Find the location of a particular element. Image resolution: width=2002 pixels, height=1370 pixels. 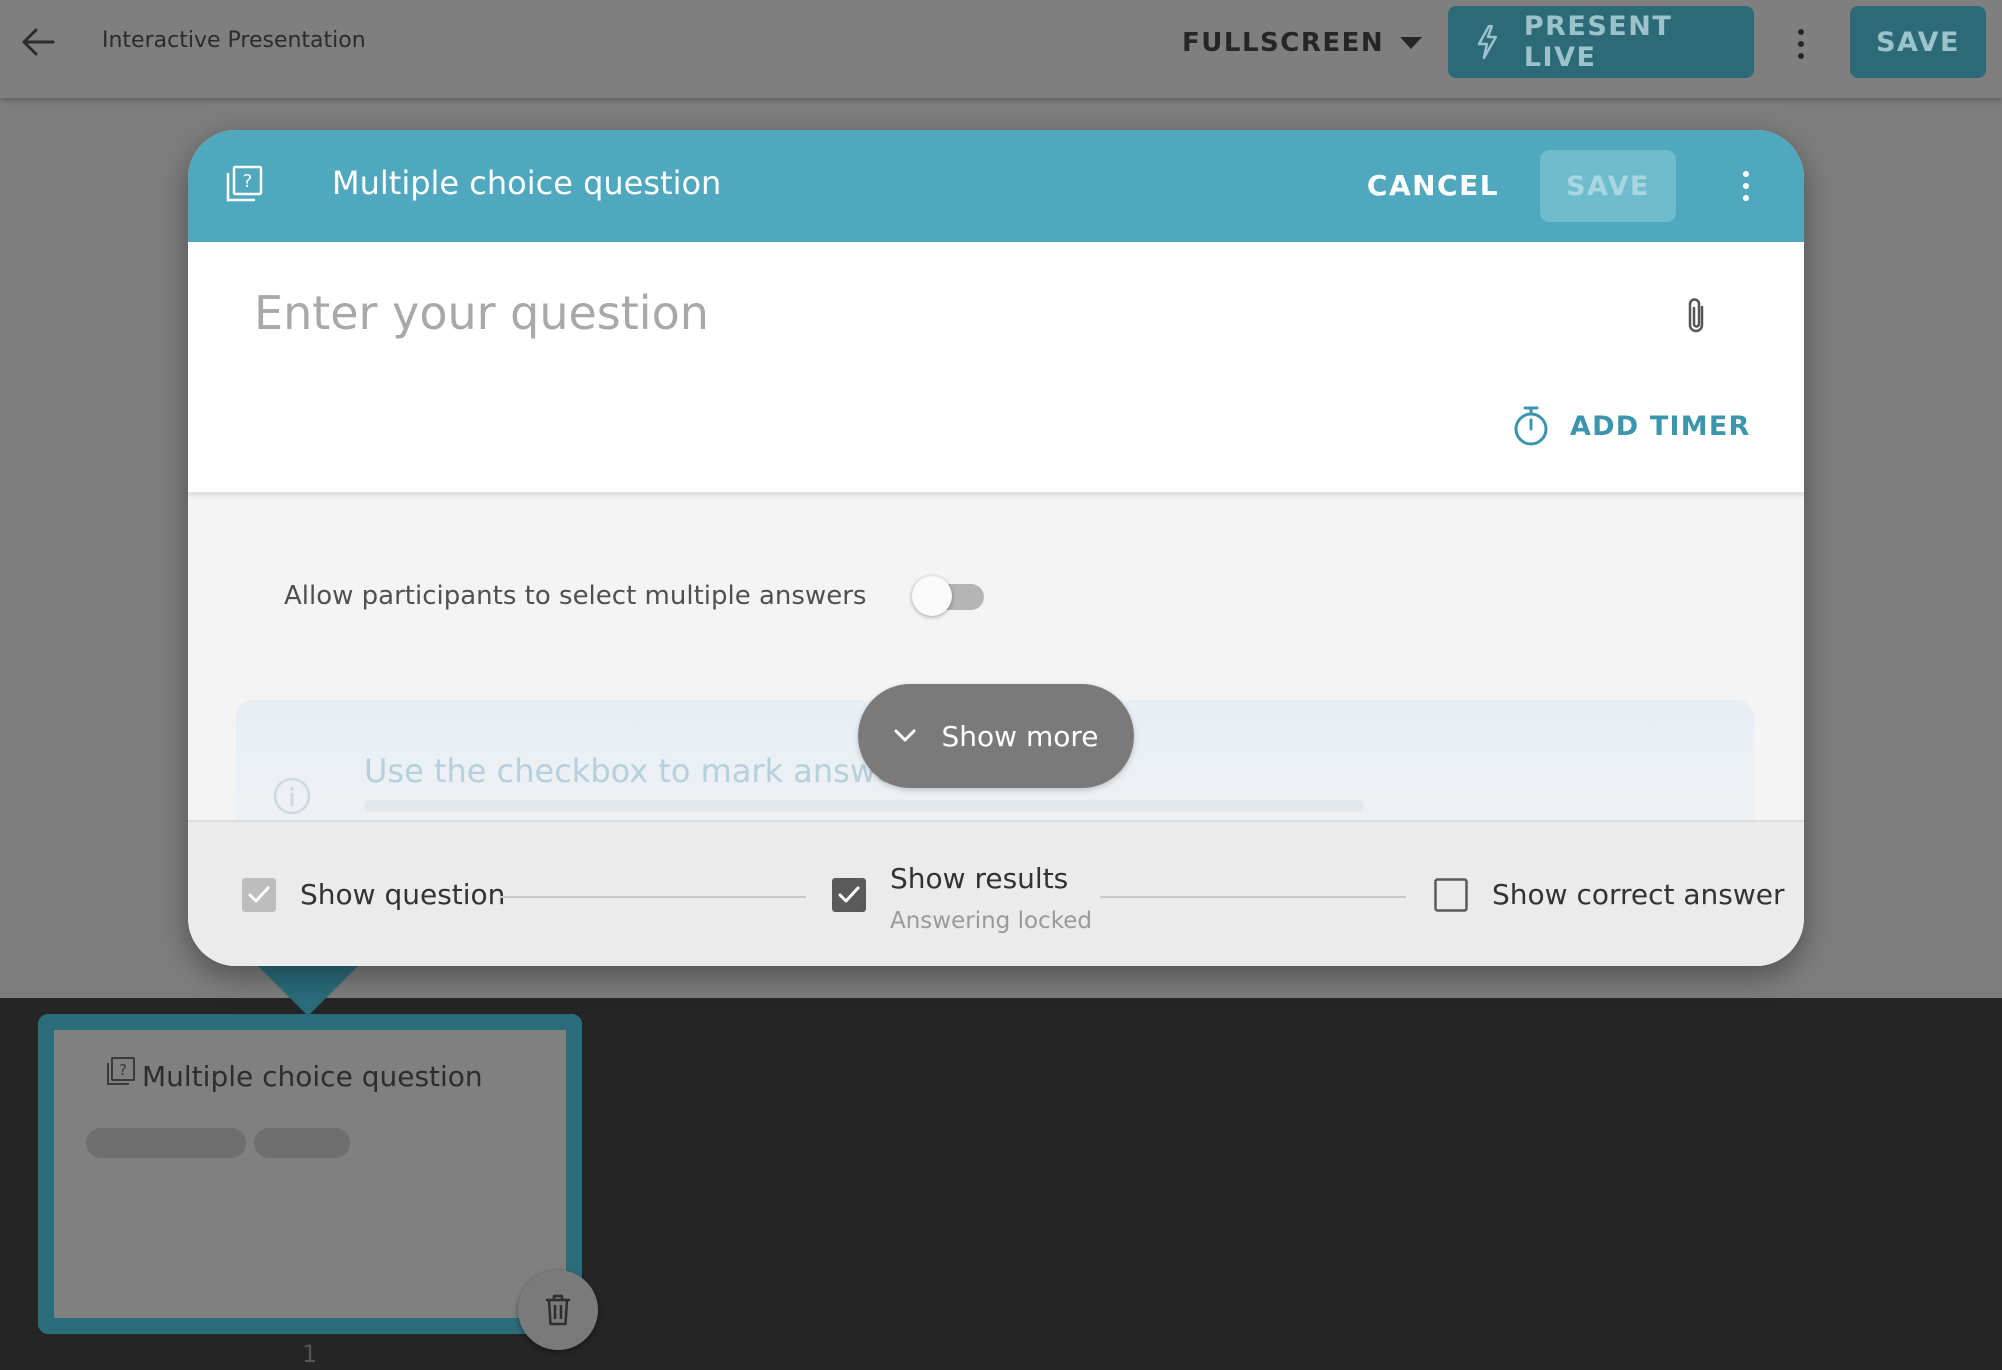

trash-icon is located at coordinates (558, 1310).